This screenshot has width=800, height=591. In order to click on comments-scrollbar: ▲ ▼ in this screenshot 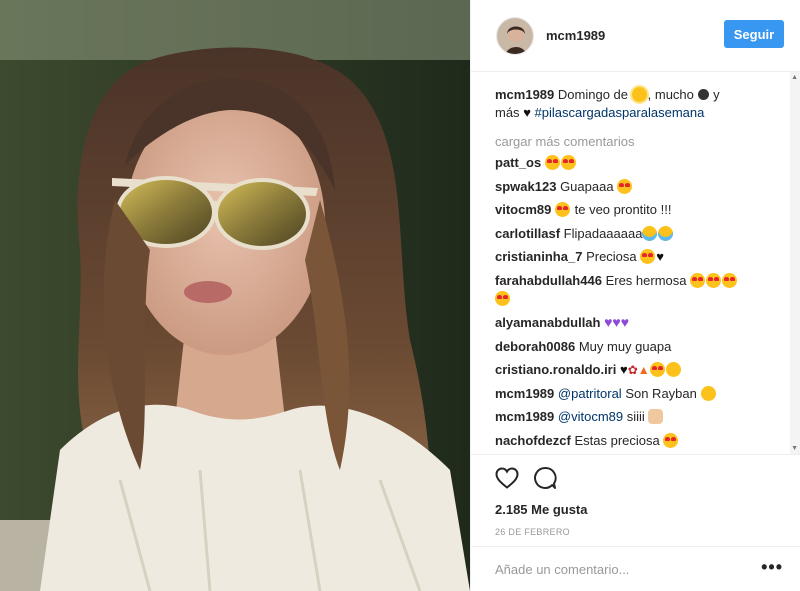, I will do `click(795, 263)`.